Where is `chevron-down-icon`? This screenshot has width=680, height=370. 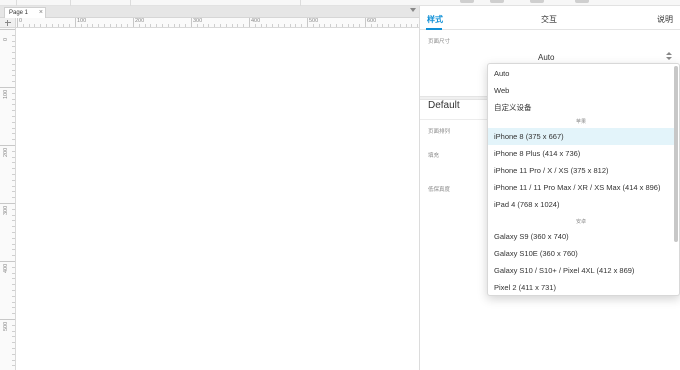 chevron-down-icon is located at coordinates (413, 10).